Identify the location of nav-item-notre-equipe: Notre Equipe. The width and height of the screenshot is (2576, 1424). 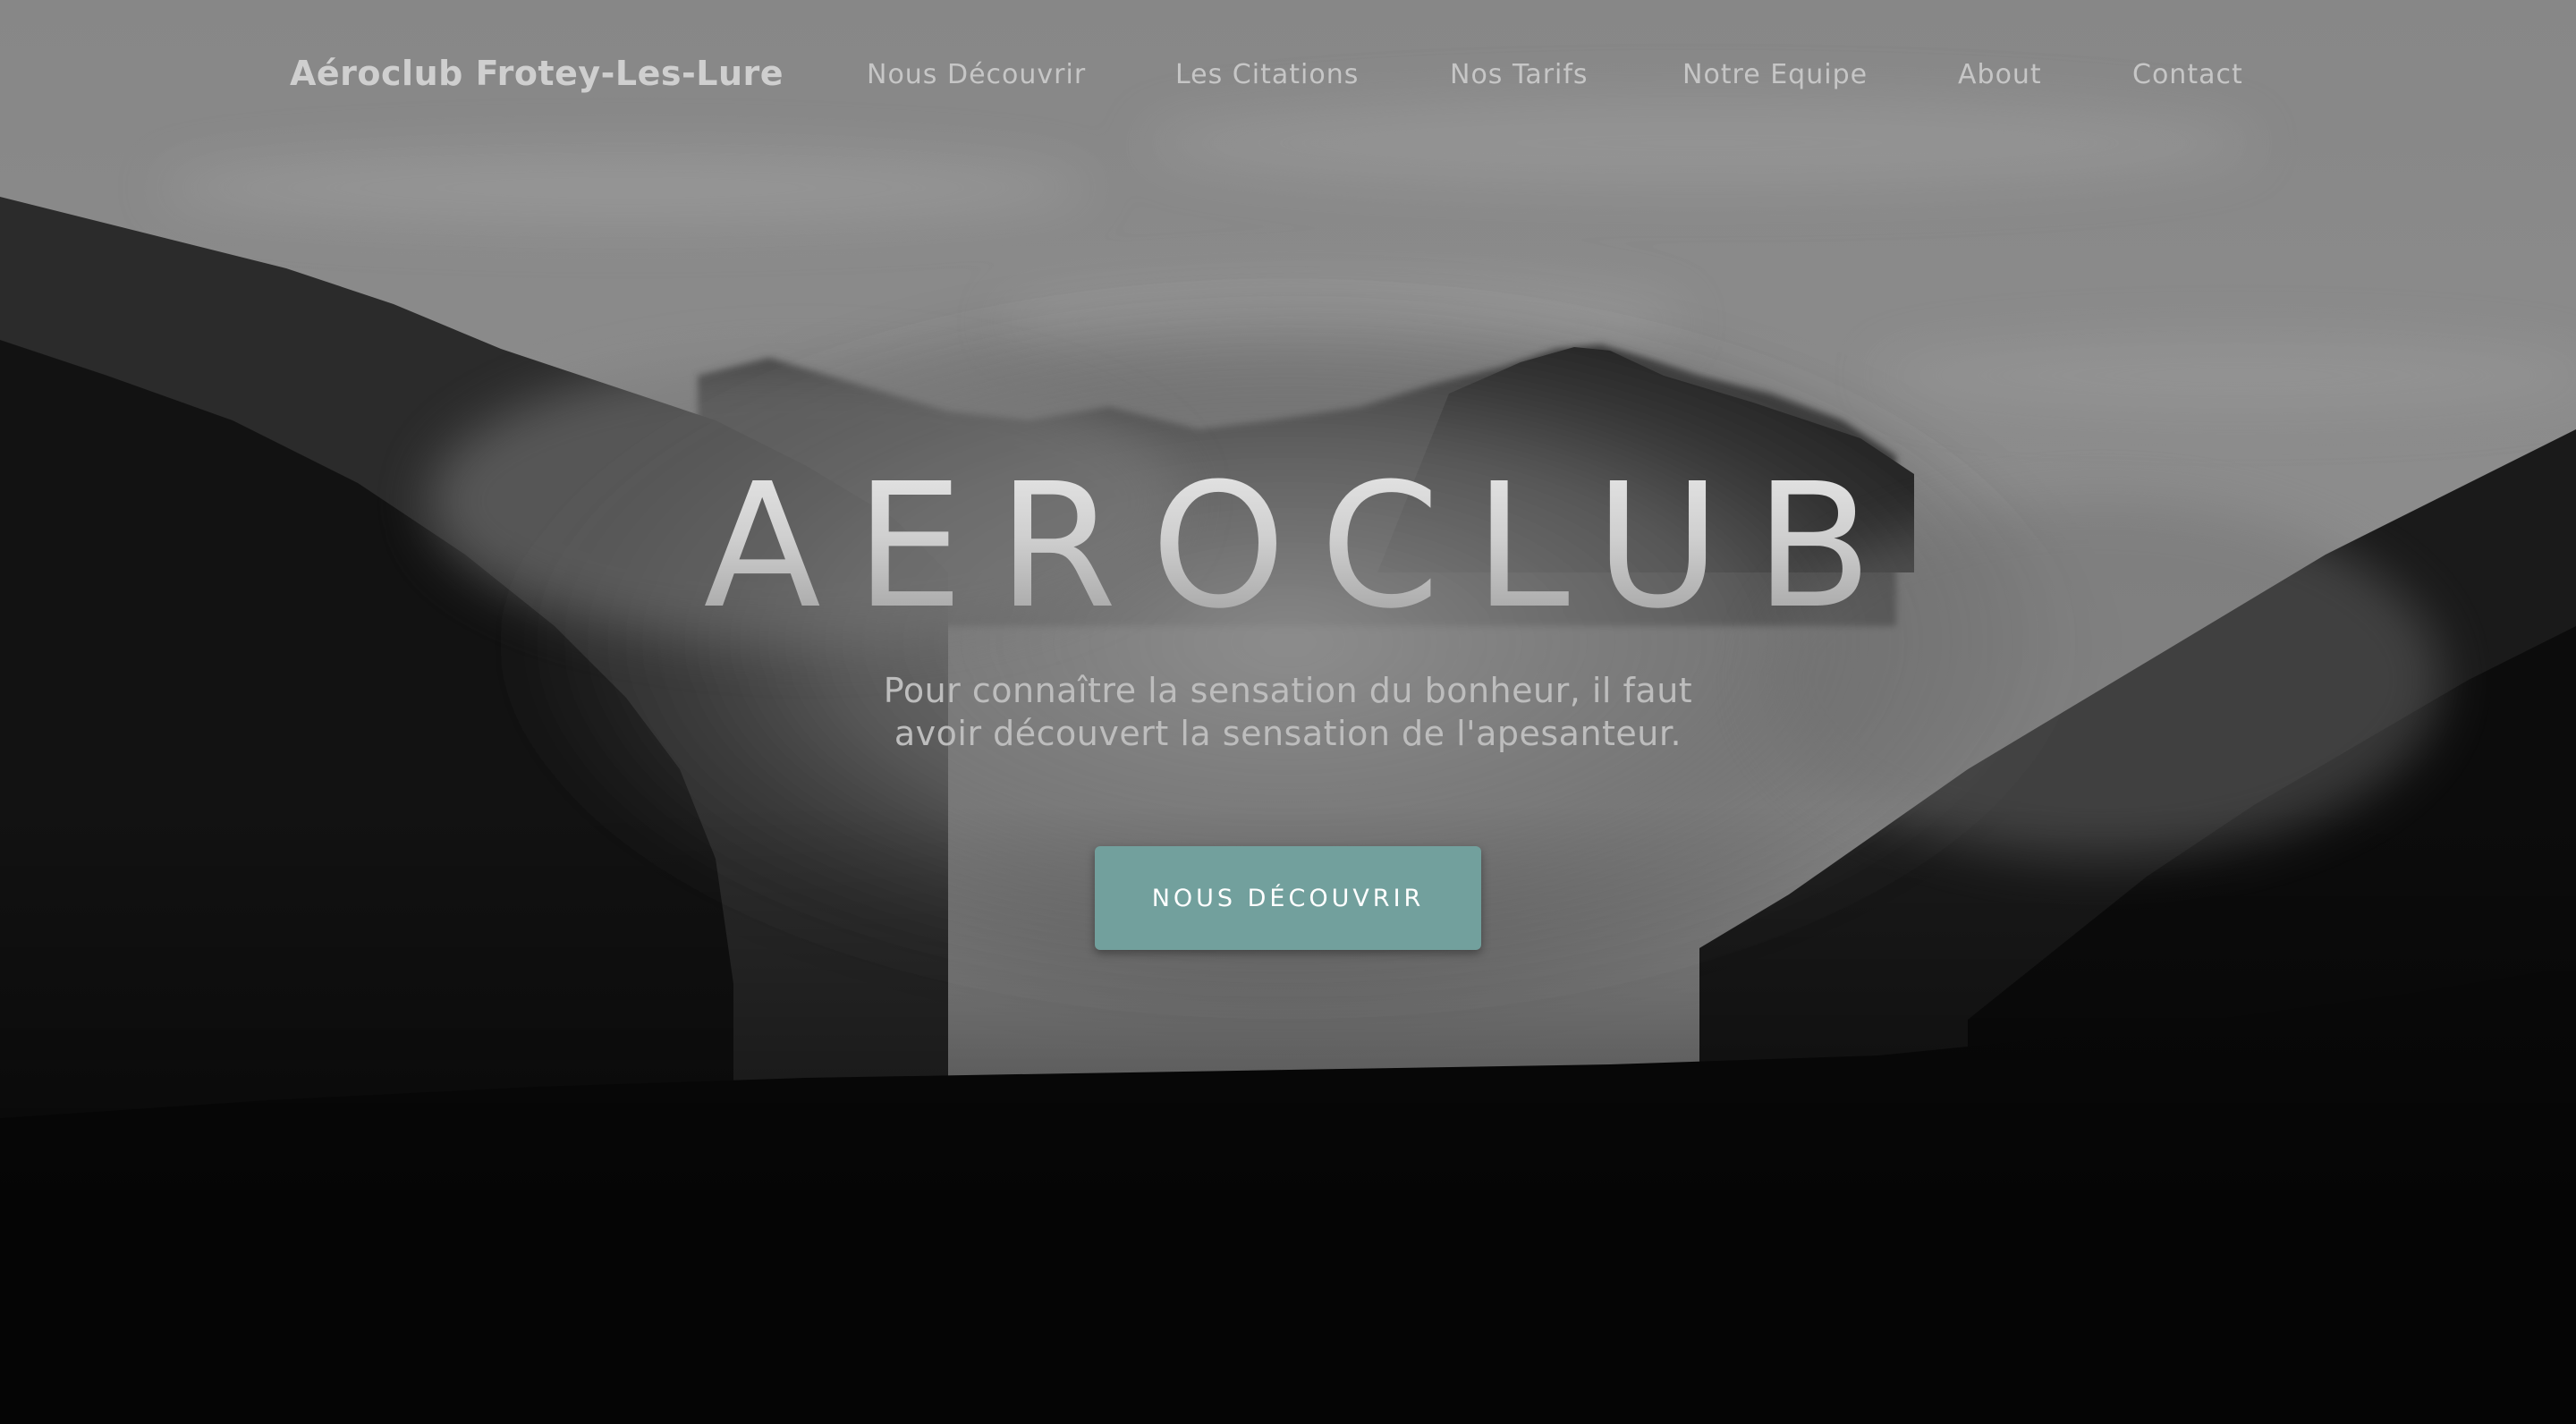
(1775, 74).